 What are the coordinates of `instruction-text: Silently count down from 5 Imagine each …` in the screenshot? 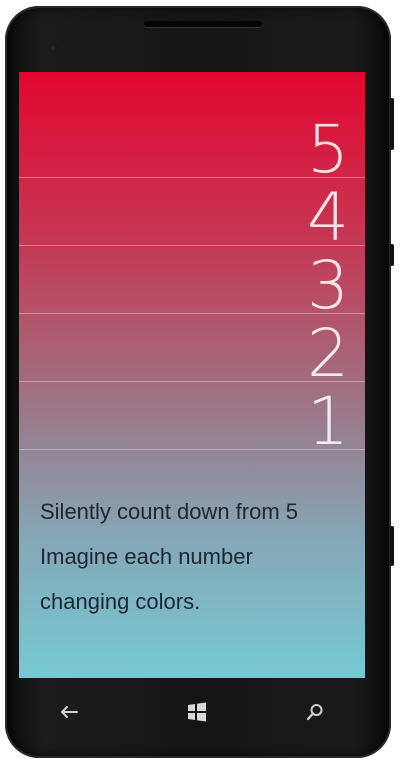 It's located at (197, 556).